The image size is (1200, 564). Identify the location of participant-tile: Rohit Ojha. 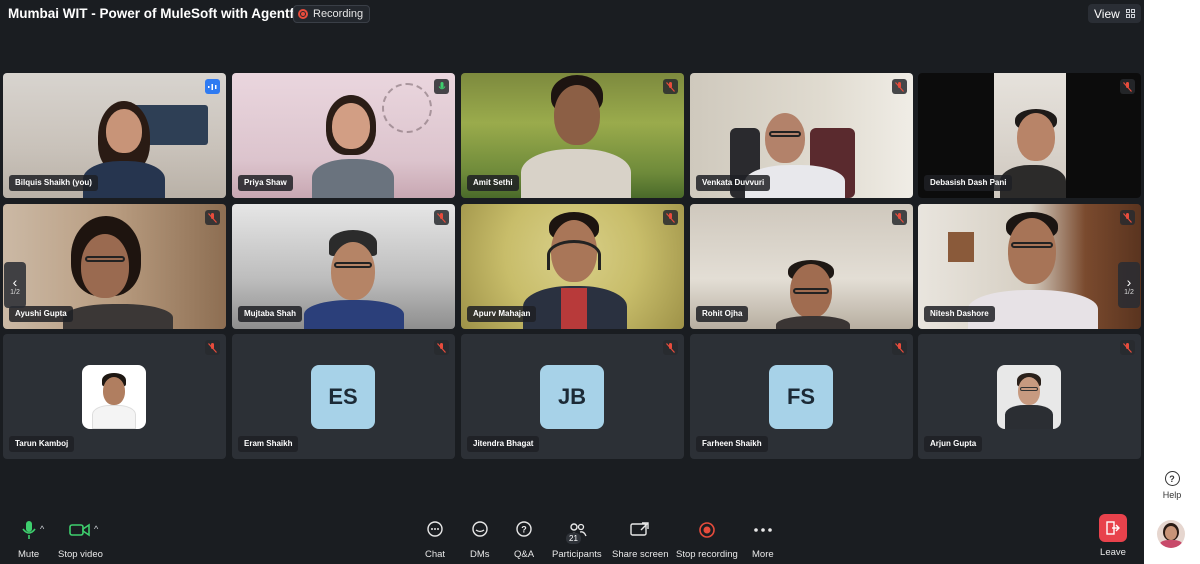
(801, 266).